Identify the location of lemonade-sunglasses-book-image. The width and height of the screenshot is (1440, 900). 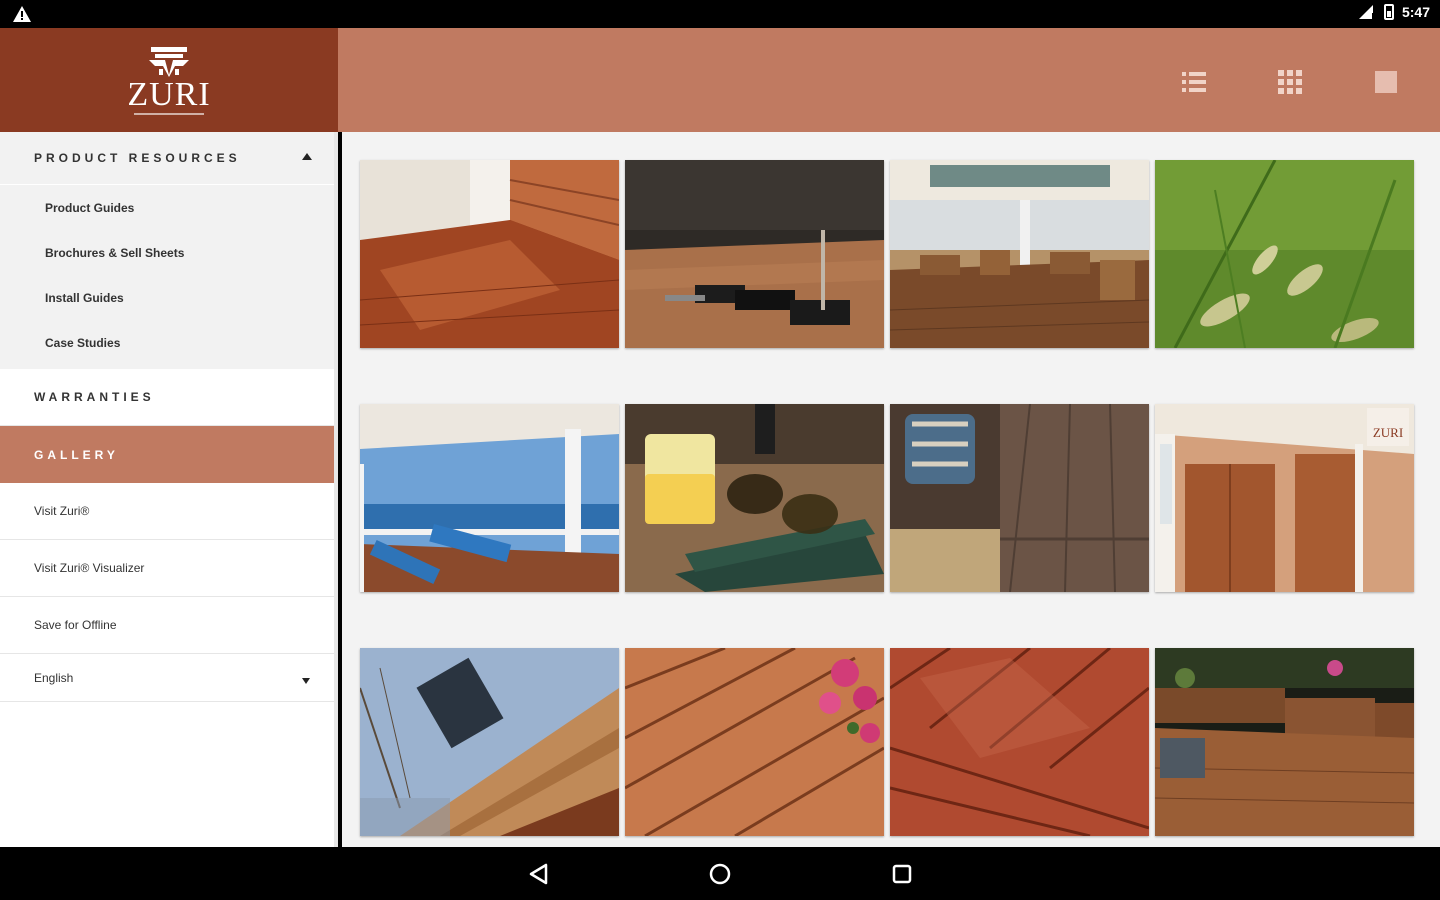
(754, 498).